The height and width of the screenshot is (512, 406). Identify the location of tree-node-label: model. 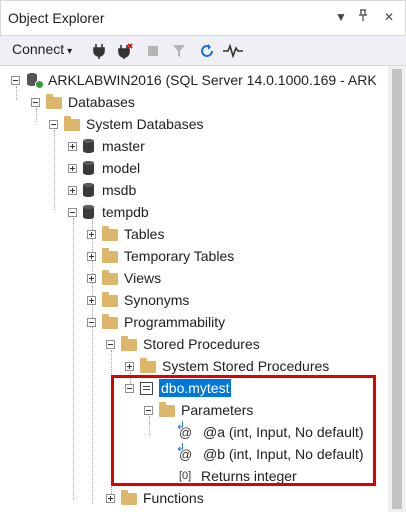
(121, 168).